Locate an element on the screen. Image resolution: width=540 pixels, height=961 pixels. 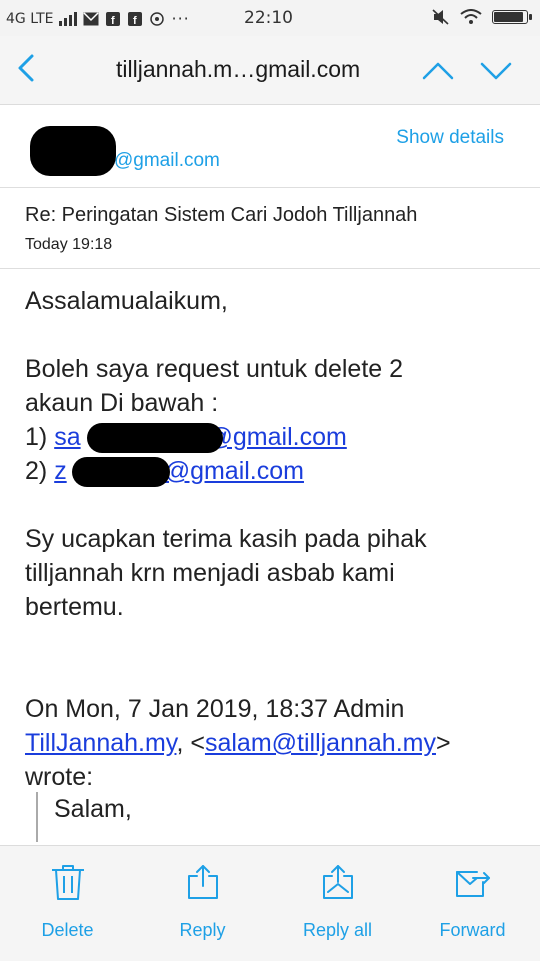
list-number: 2) is located at coordinates (40, 471).